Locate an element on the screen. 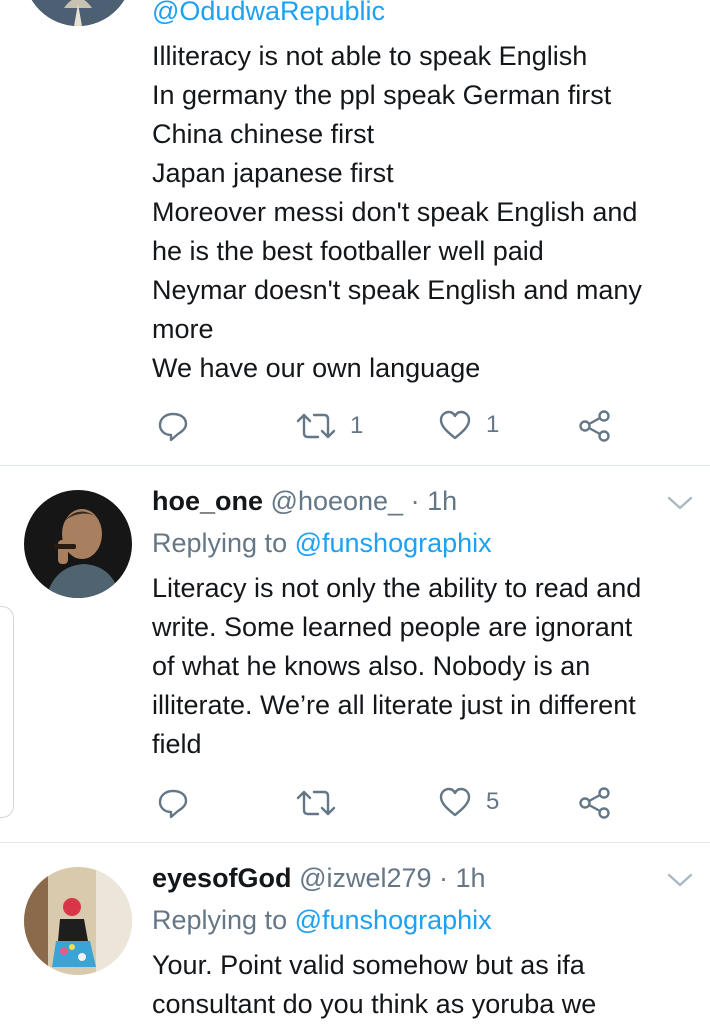 The image size is (710, 1024). tweet-text-line: Neymar doesn't speak English and many is located at coordinates (397, 290).